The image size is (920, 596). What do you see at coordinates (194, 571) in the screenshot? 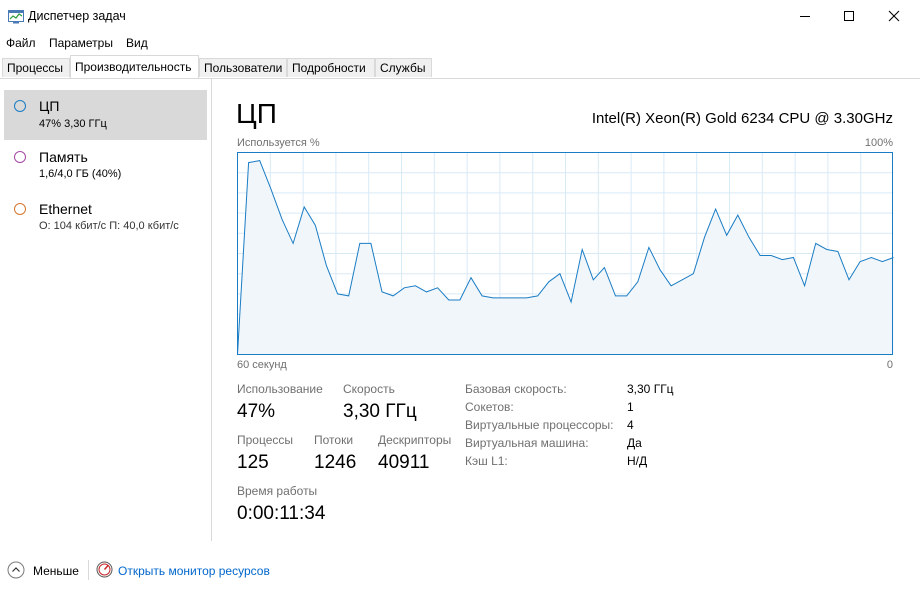
I see `open-resource-monitor-link: Открыть монитор ресурсов` at bounding box center [194, 571].